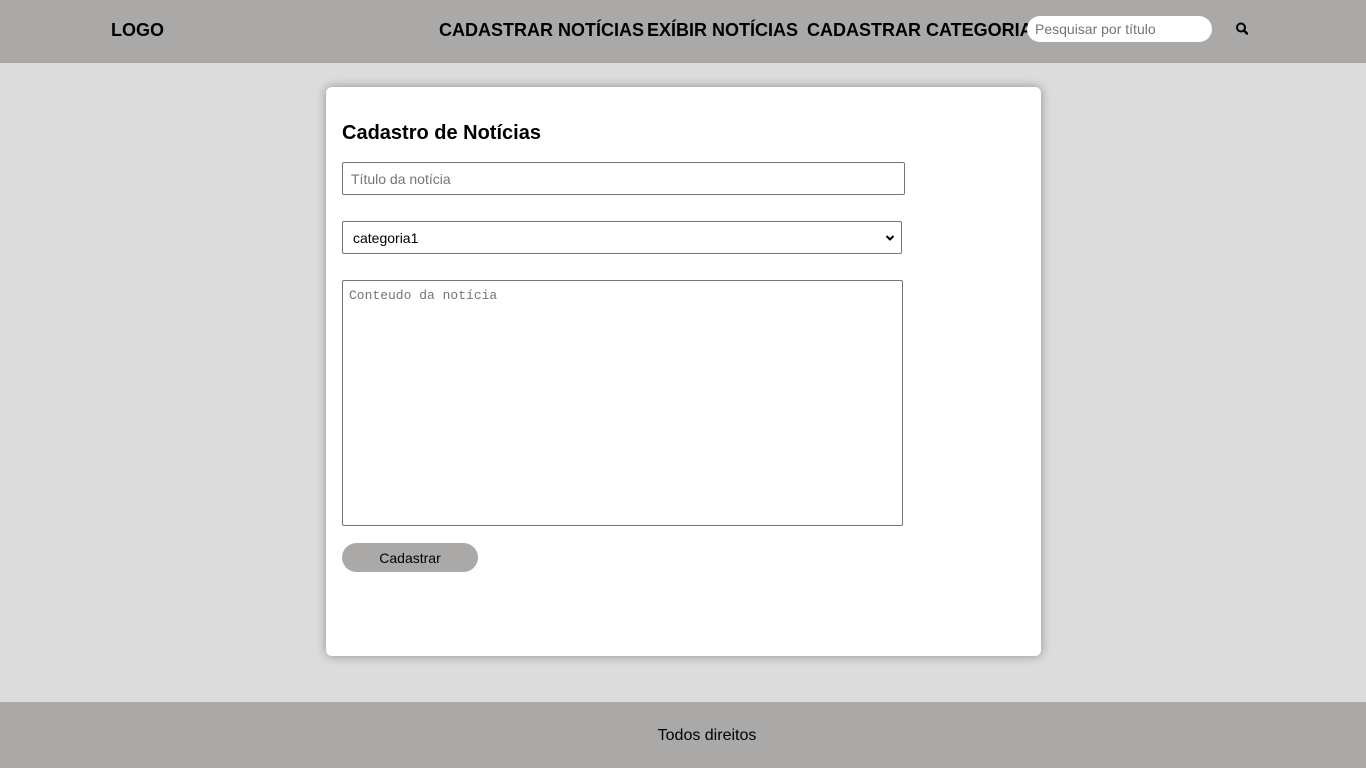 This screenshot has width=1366, height=768. What do you see at coordinates (137, 30) in the screenshot?
I see `logo: LOGO` at bounding box center [137, 30].